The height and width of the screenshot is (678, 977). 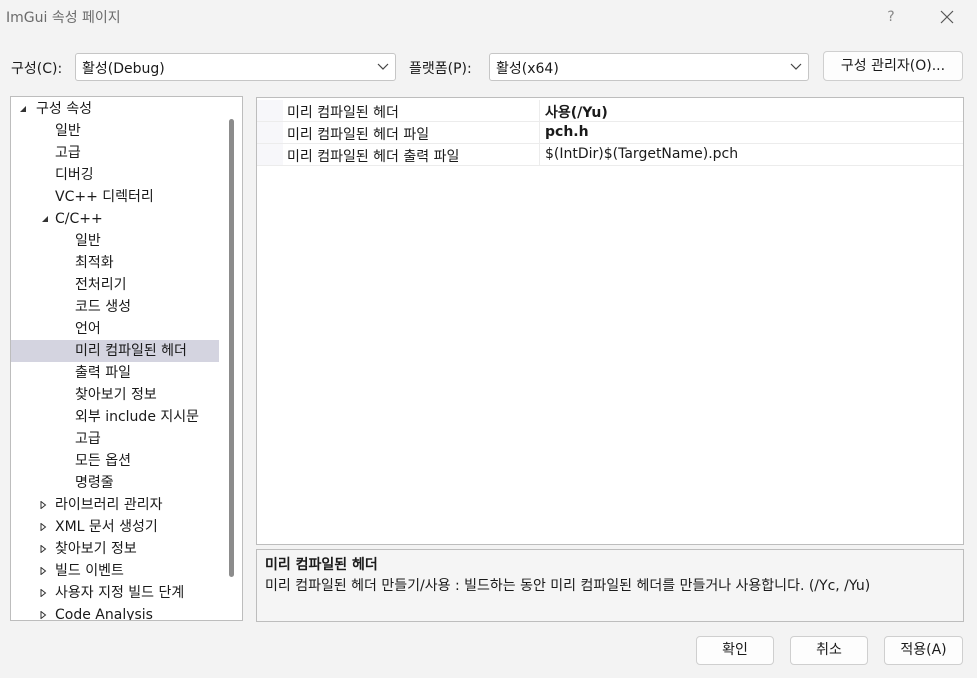 I want to click on description-title: 미리 컴파일된 헤더, so click(x=321, y=565).